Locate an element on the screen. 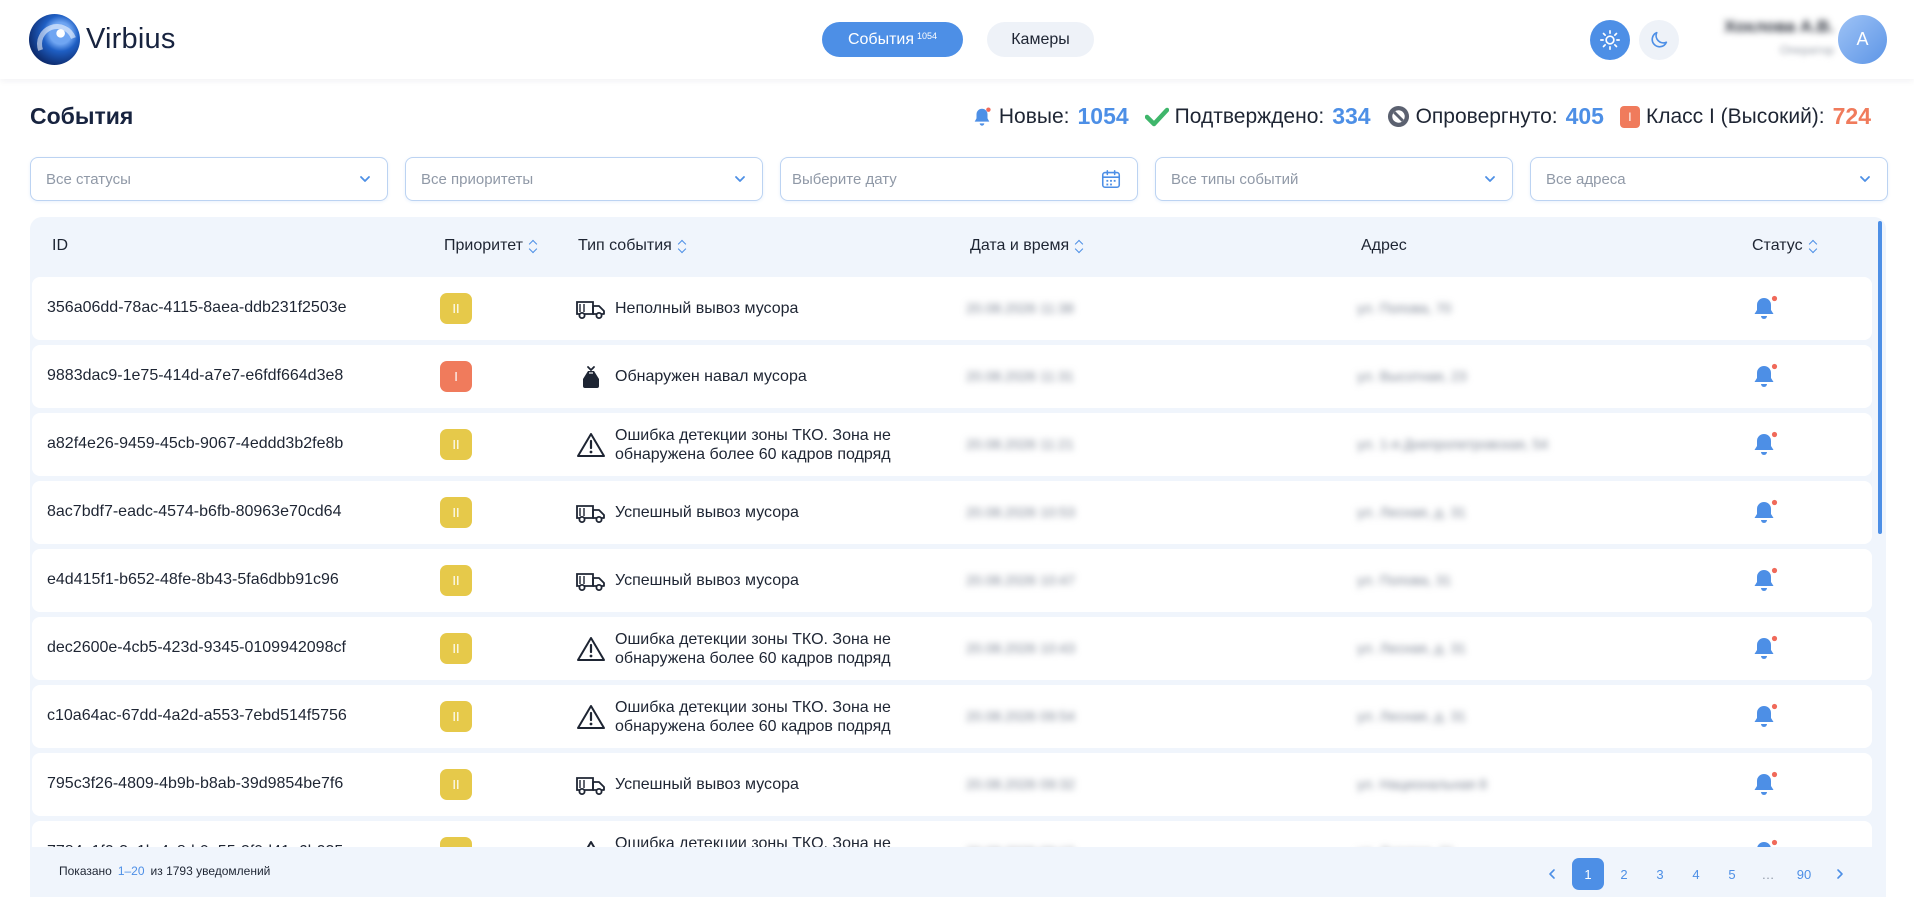  page-button: 5 is located at coordinates (1732, 874).